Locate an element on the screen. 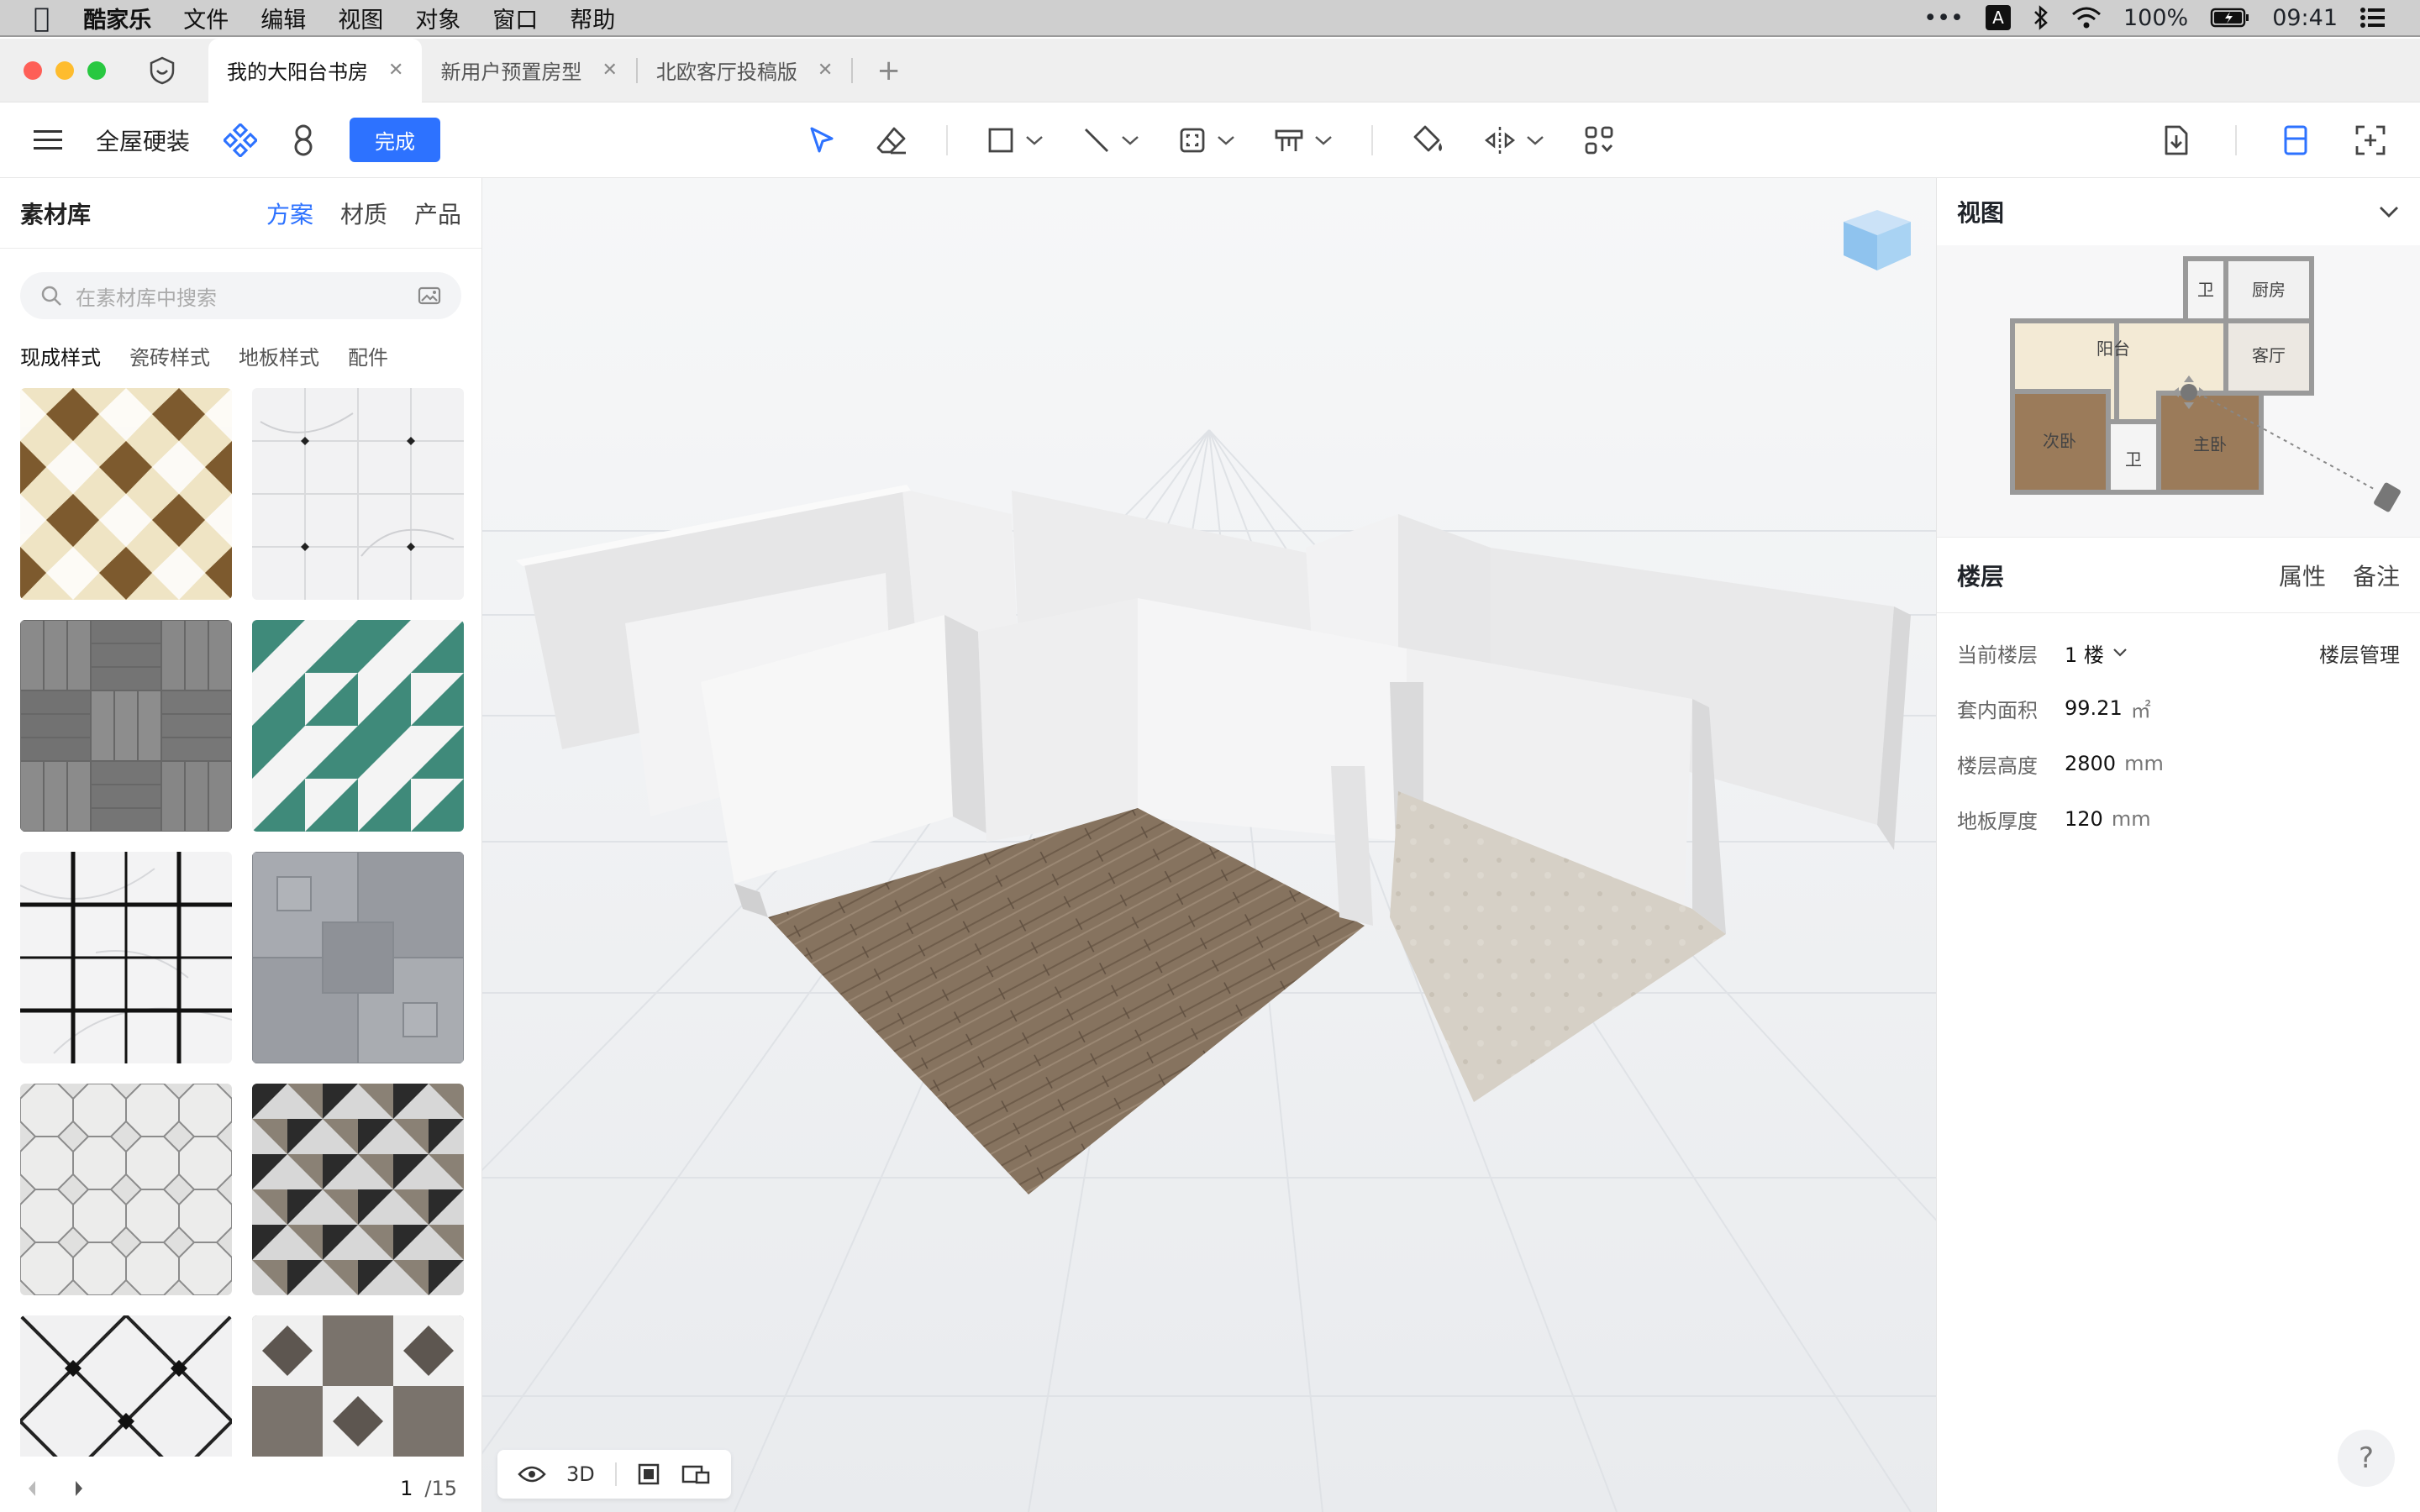 This screenshot has height=1512, width=2420. menu-view: 视图 is located at coordinates (360, 18).